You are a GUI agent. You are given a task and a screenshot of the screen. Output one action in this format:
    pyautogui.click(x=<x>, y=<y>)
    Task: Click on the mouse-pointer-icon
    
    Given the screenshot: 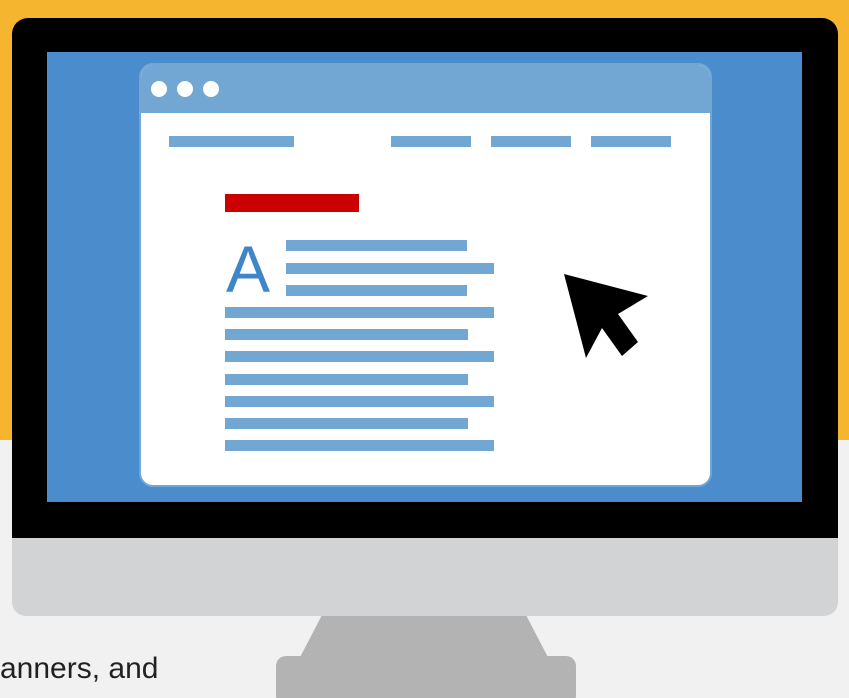 What is the action you would take?
    pyautogui.click(x=606, y=316)
    